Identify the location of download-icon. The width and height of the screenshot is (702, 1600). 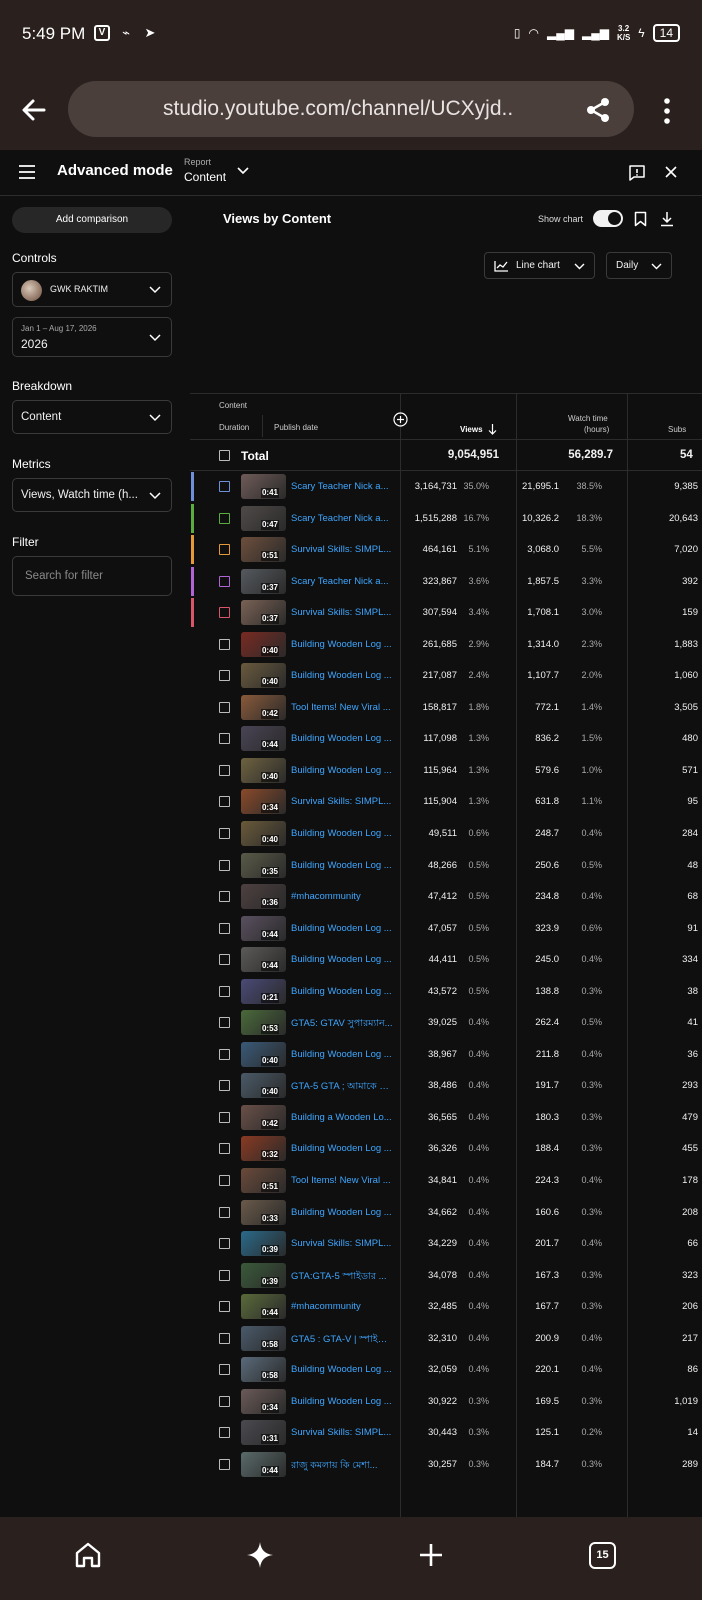
(667, 219).